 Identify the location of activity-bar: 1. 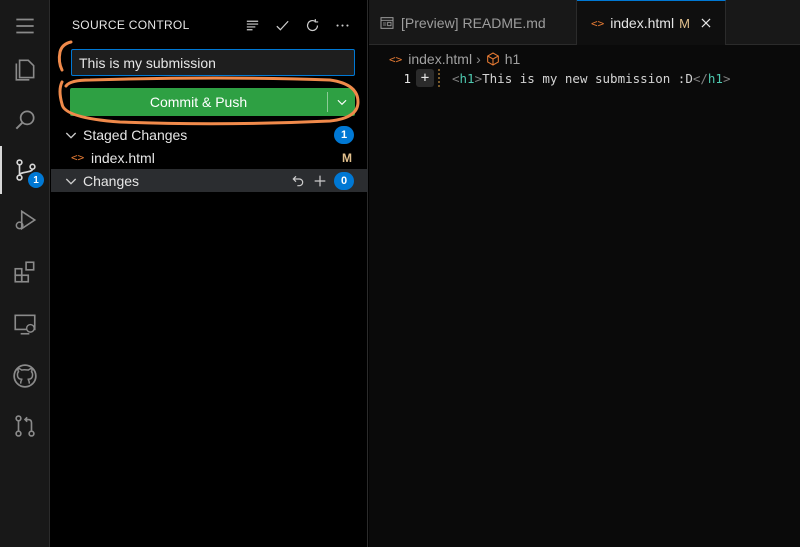
(25, 273).